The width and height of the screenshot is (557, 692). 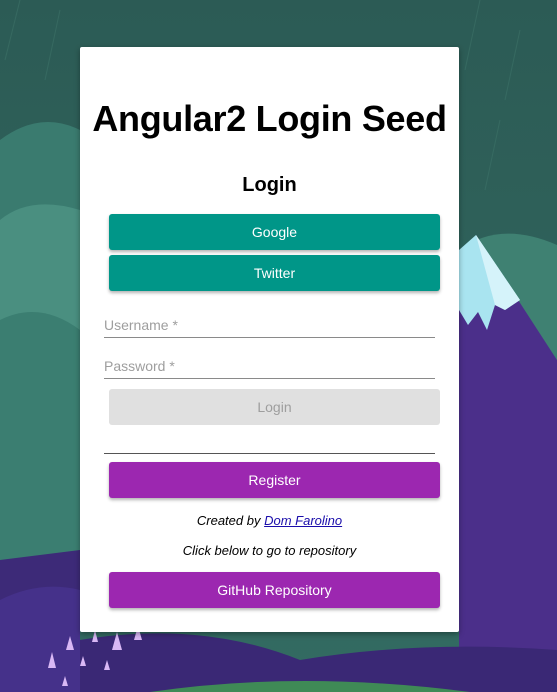 I want to click on credit-prefix: Created by, so click(x=228, y=520).